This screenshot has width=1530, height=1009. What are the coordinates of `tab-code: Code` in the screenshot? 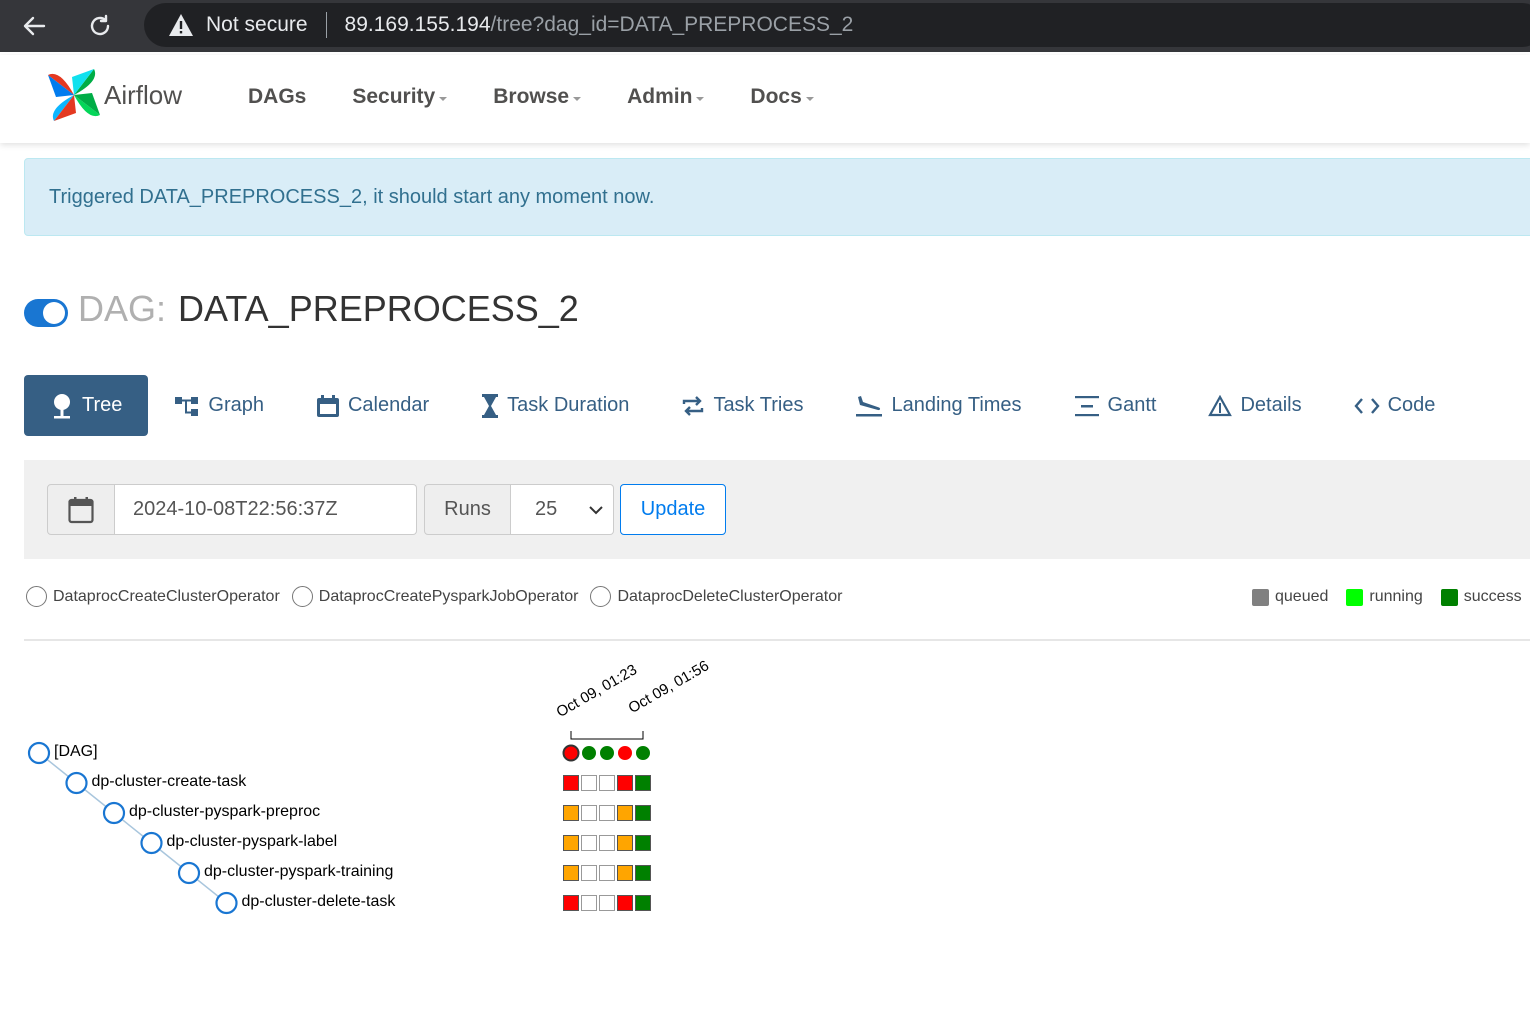 It's located at (1395, 405).